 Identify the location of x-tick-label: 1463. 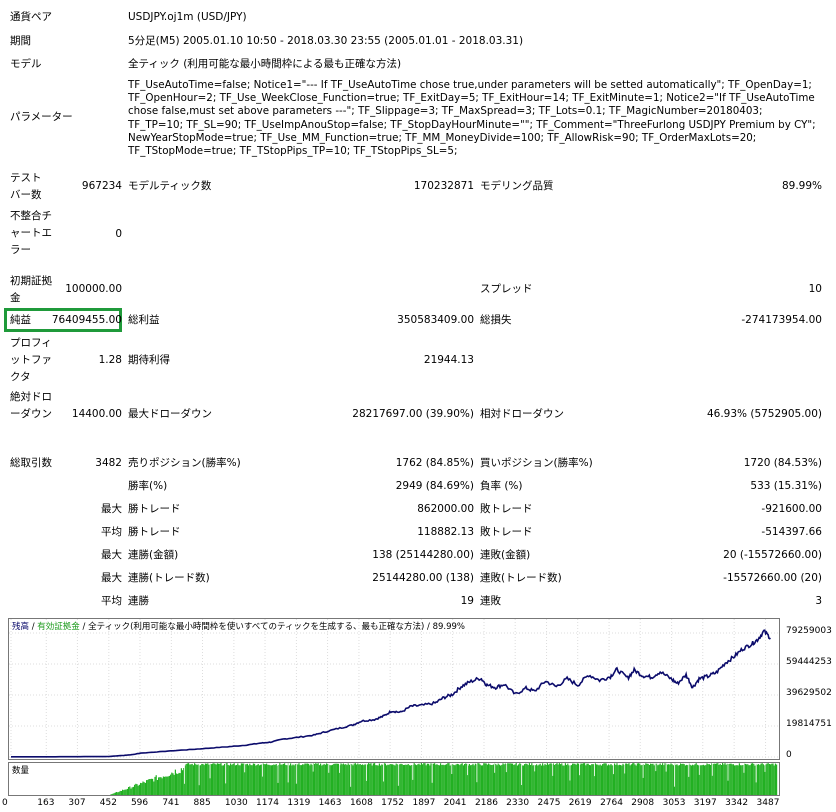
(330, 803).